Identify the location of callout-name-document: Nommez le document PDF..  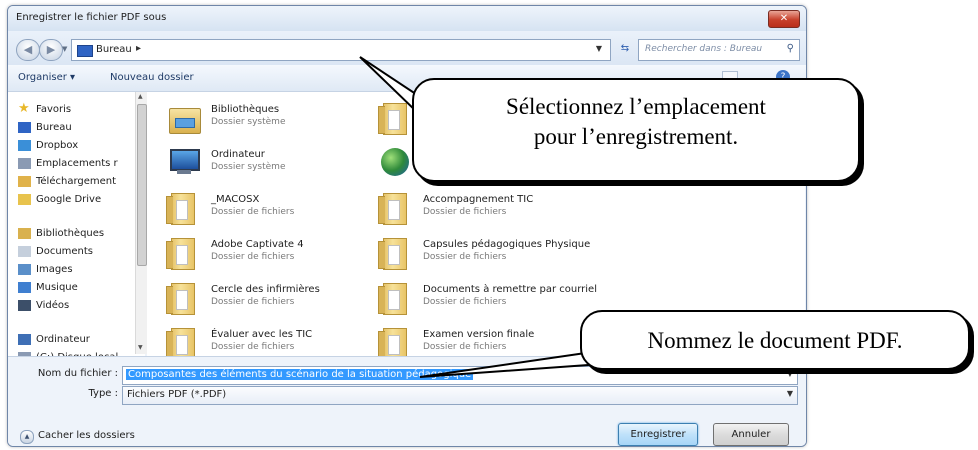
(775, 340).